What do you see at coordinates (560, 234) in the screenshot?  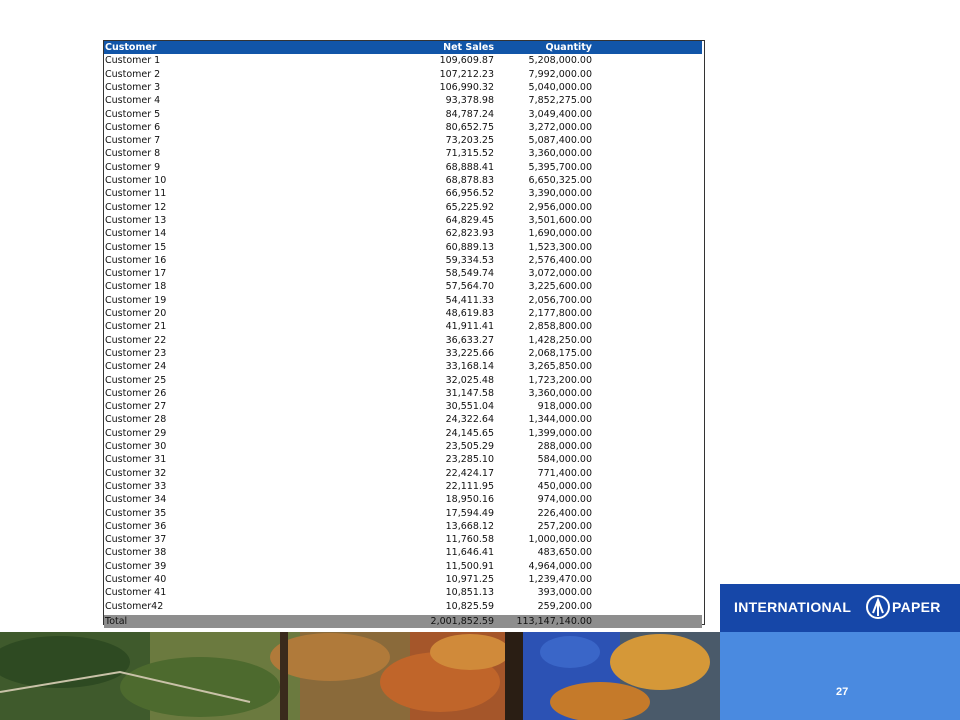 I see `quantity-cell: 1,690,000.00` at bounding box center [560, 234].